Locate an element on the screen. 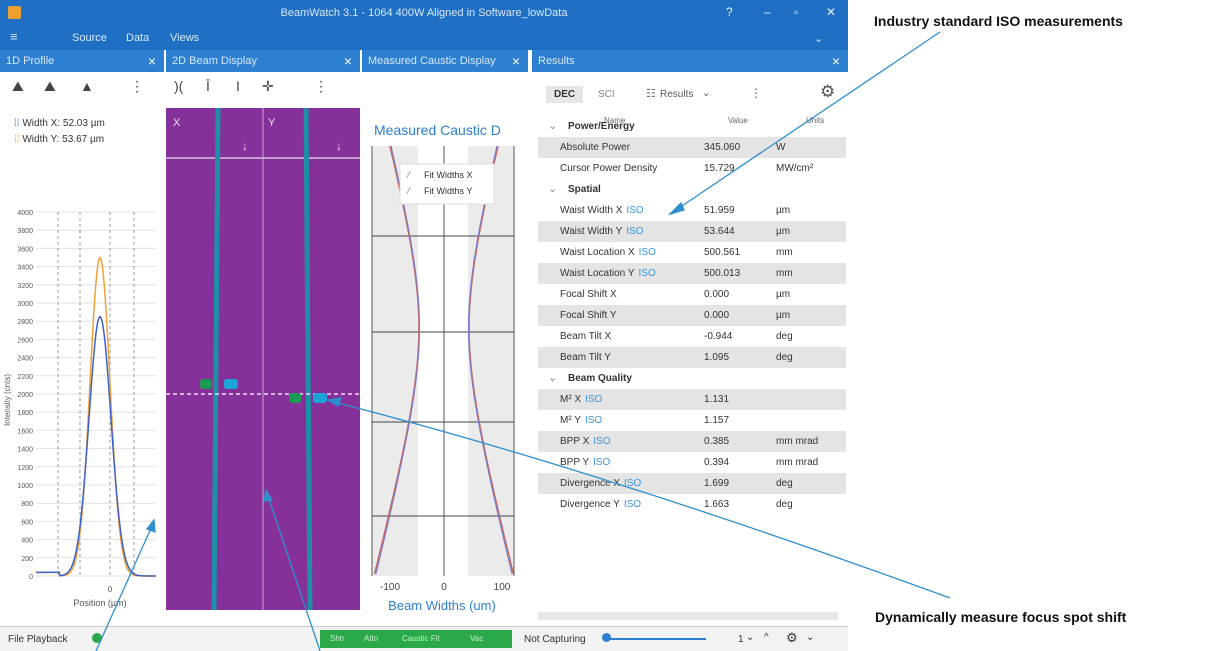  callout-line-beam is located at coordinates (294, 573).